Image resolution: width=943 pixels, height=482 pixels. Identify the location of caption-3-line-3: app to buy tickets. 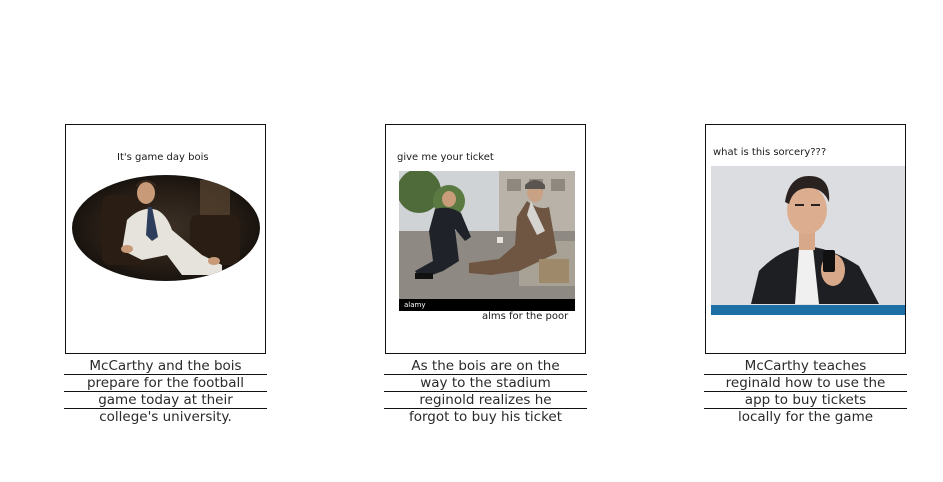
(805, 400).